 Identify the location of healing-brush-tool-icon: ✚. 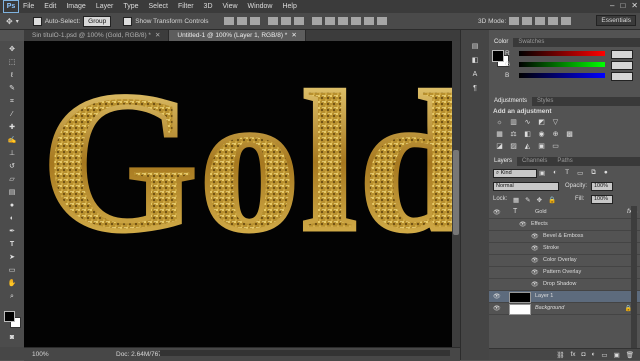
(12, 127).